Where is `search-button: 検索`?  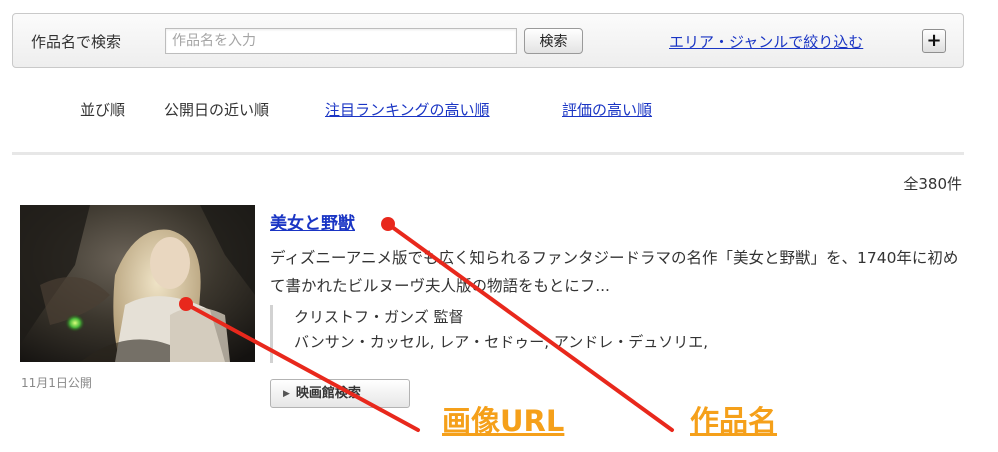 search-button: 検索 is located at coordinates (553, 41).